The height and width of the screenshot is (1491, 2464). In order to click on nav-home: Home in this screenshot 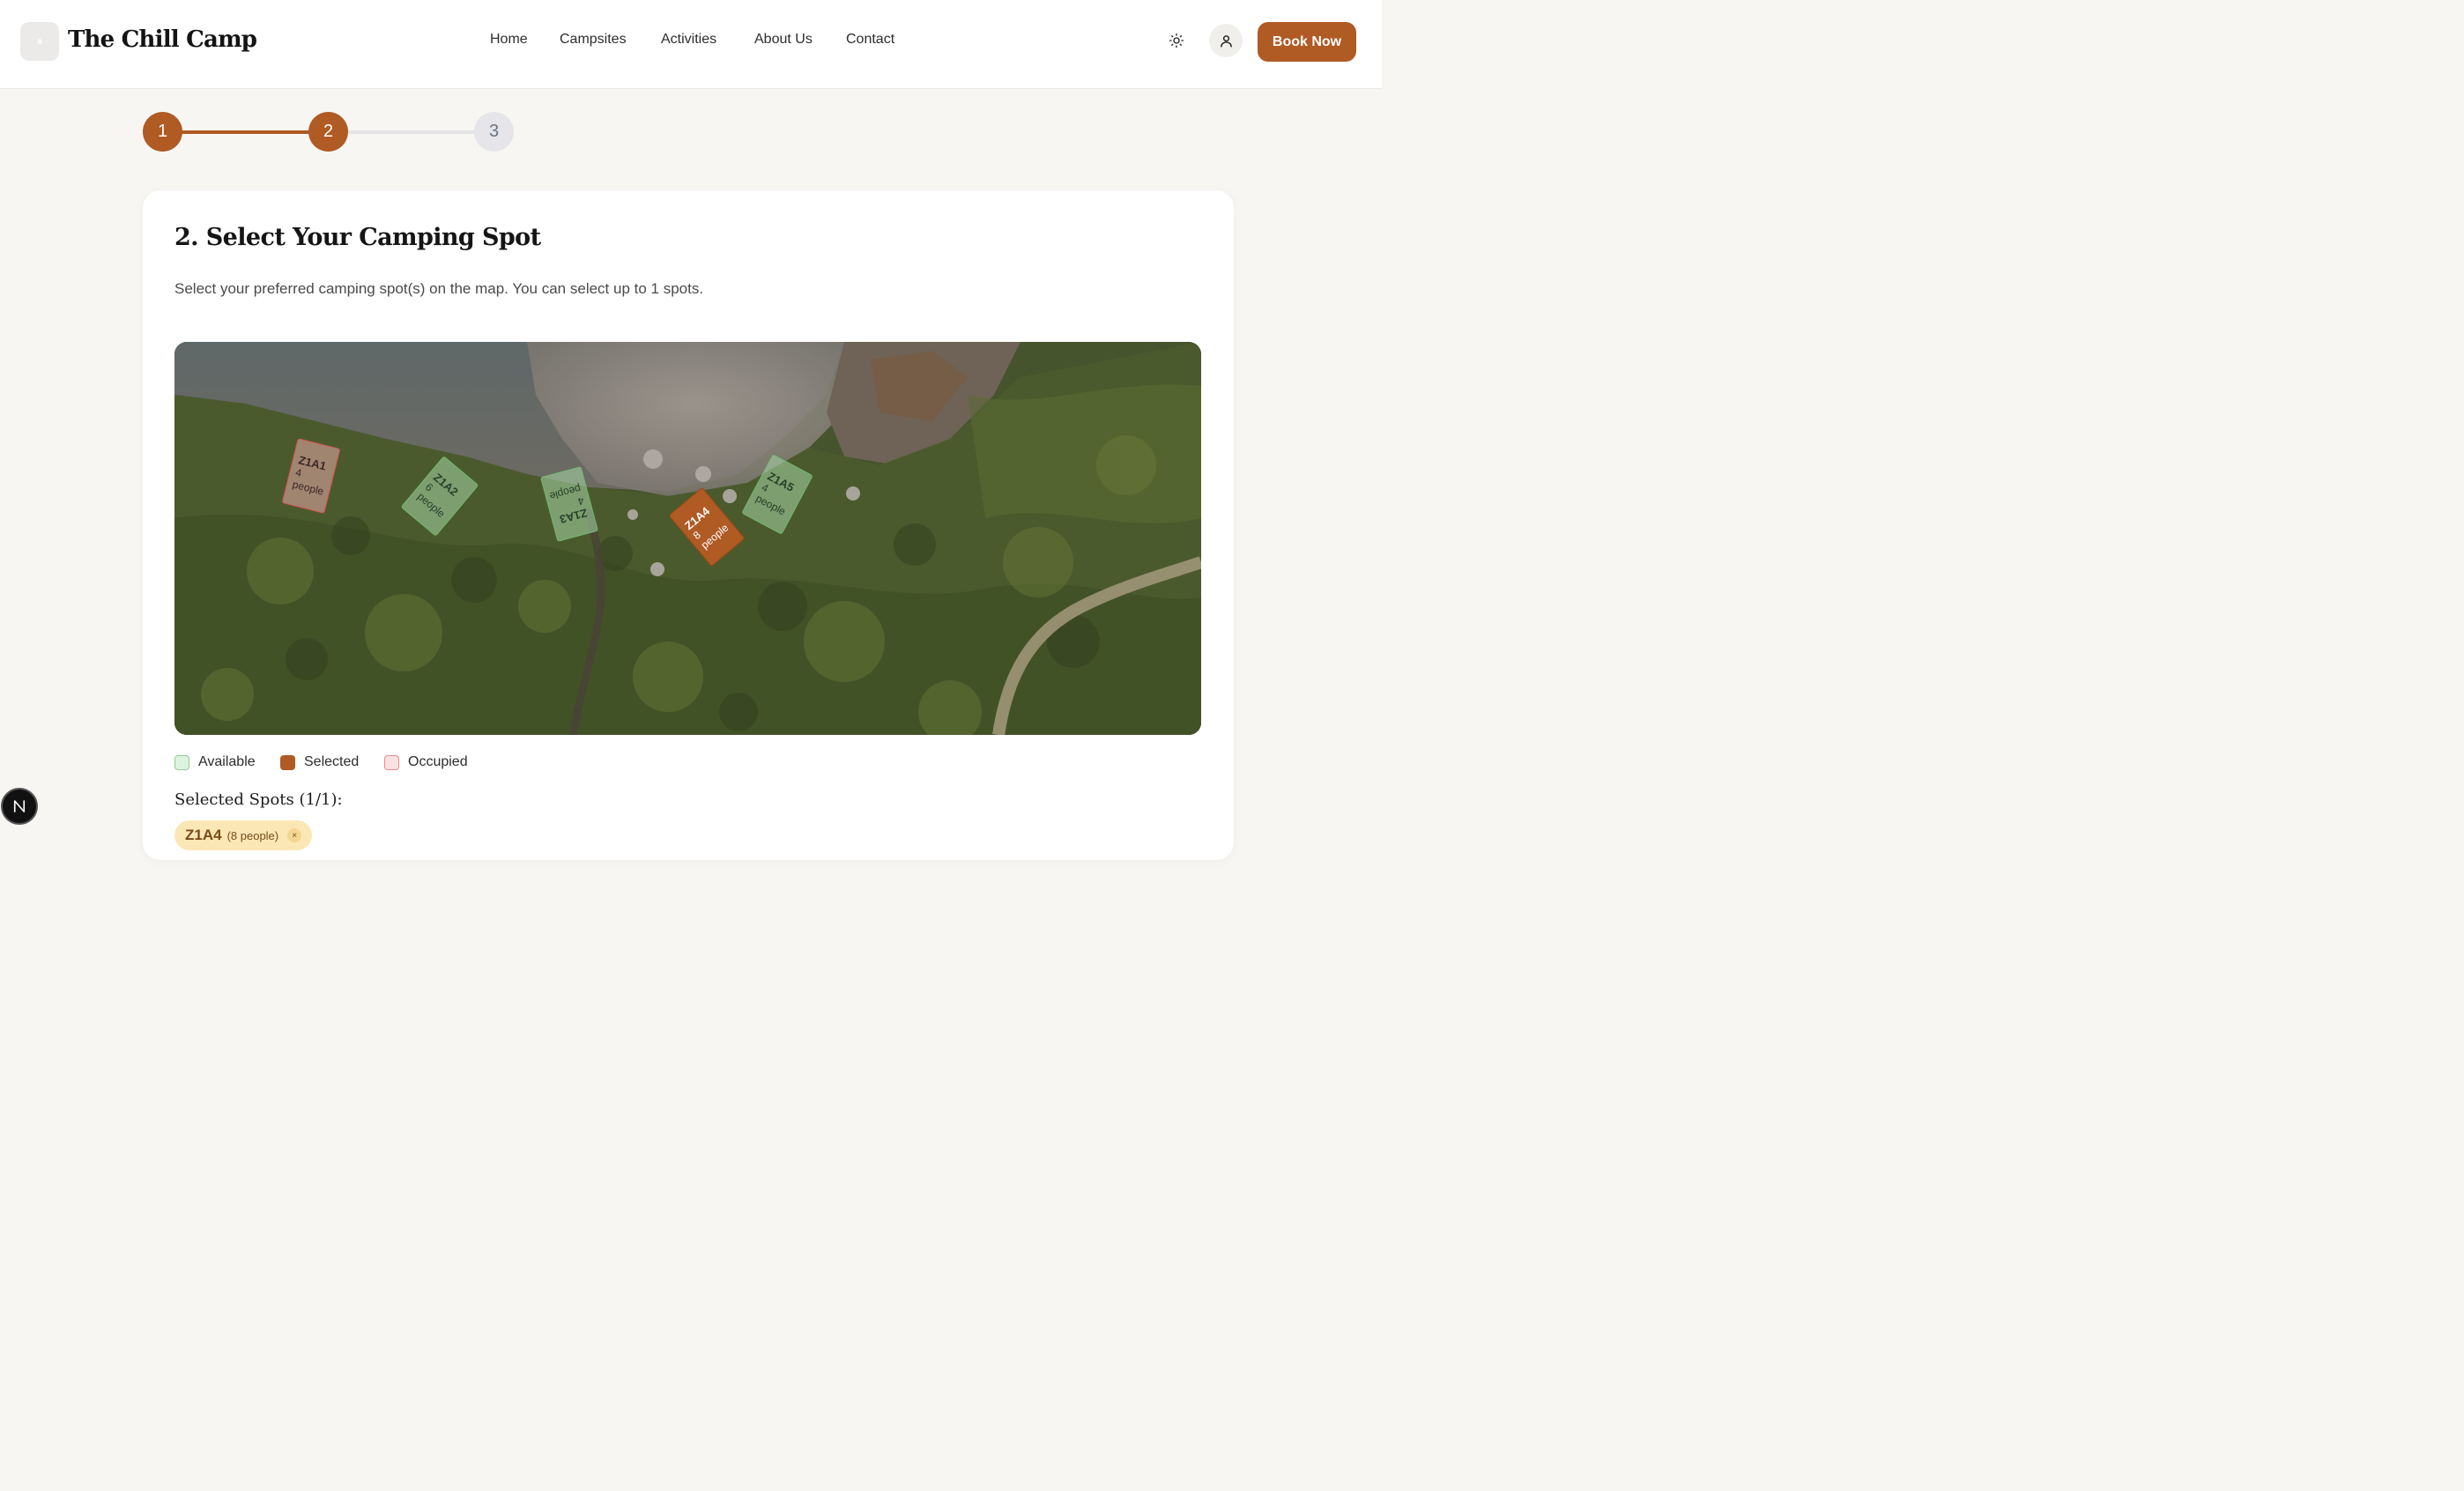, I will do `click(509, 40)`.